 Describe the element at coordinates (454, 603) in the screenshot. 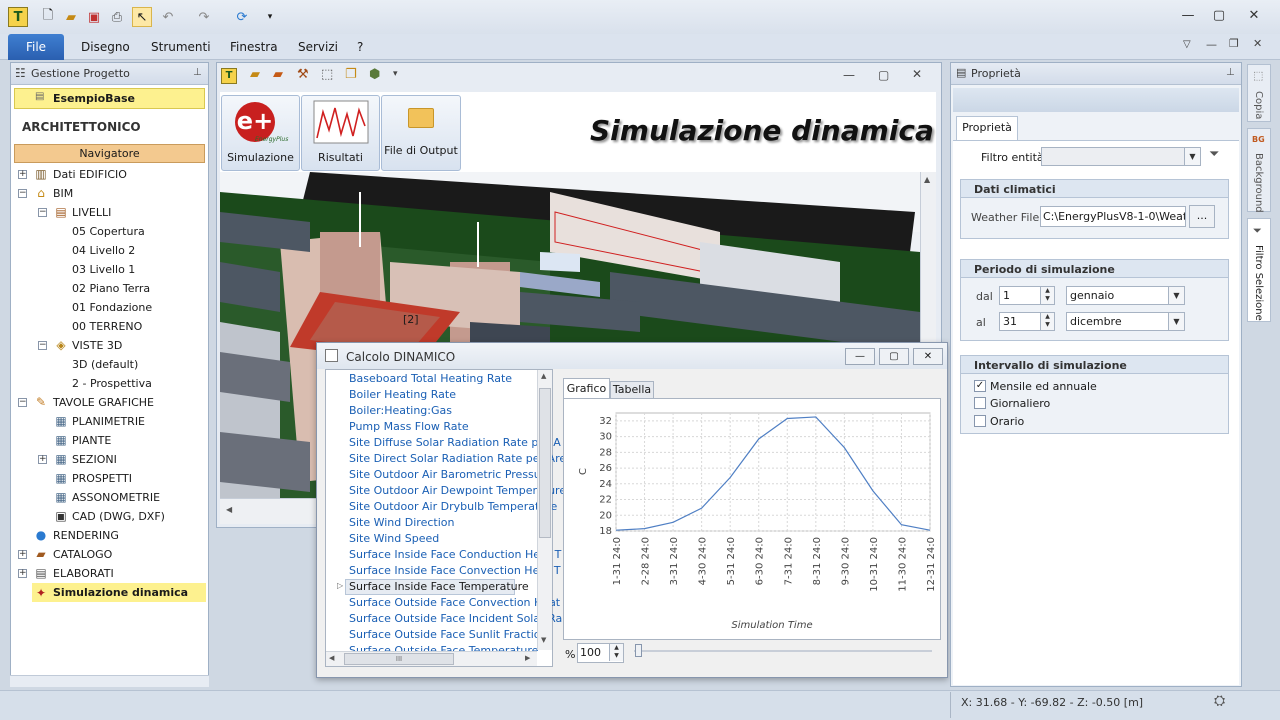

I see `list-item: Surface Outside Face Convection Heat` at that location.